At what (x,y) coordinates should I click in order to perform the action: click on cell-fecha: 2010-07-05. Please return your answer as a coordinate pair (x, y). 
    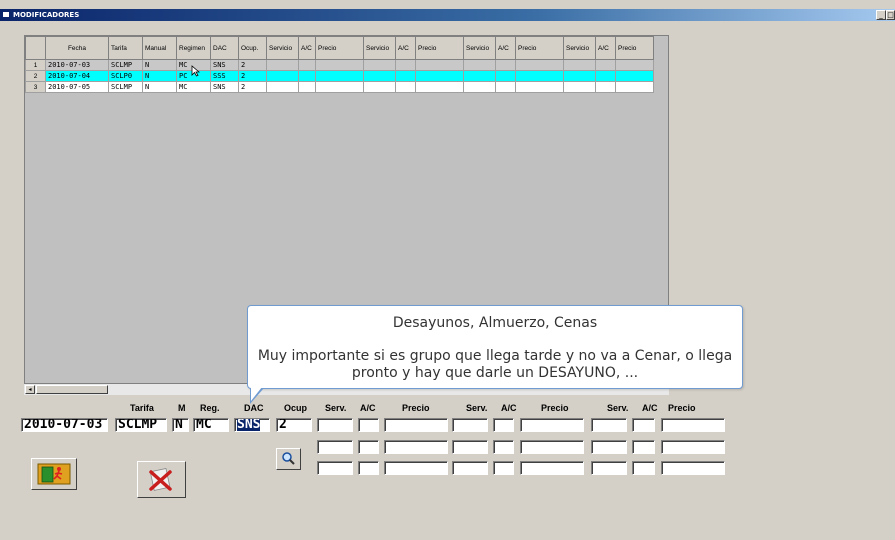
    Looking at the image, I should click on (77, 87).